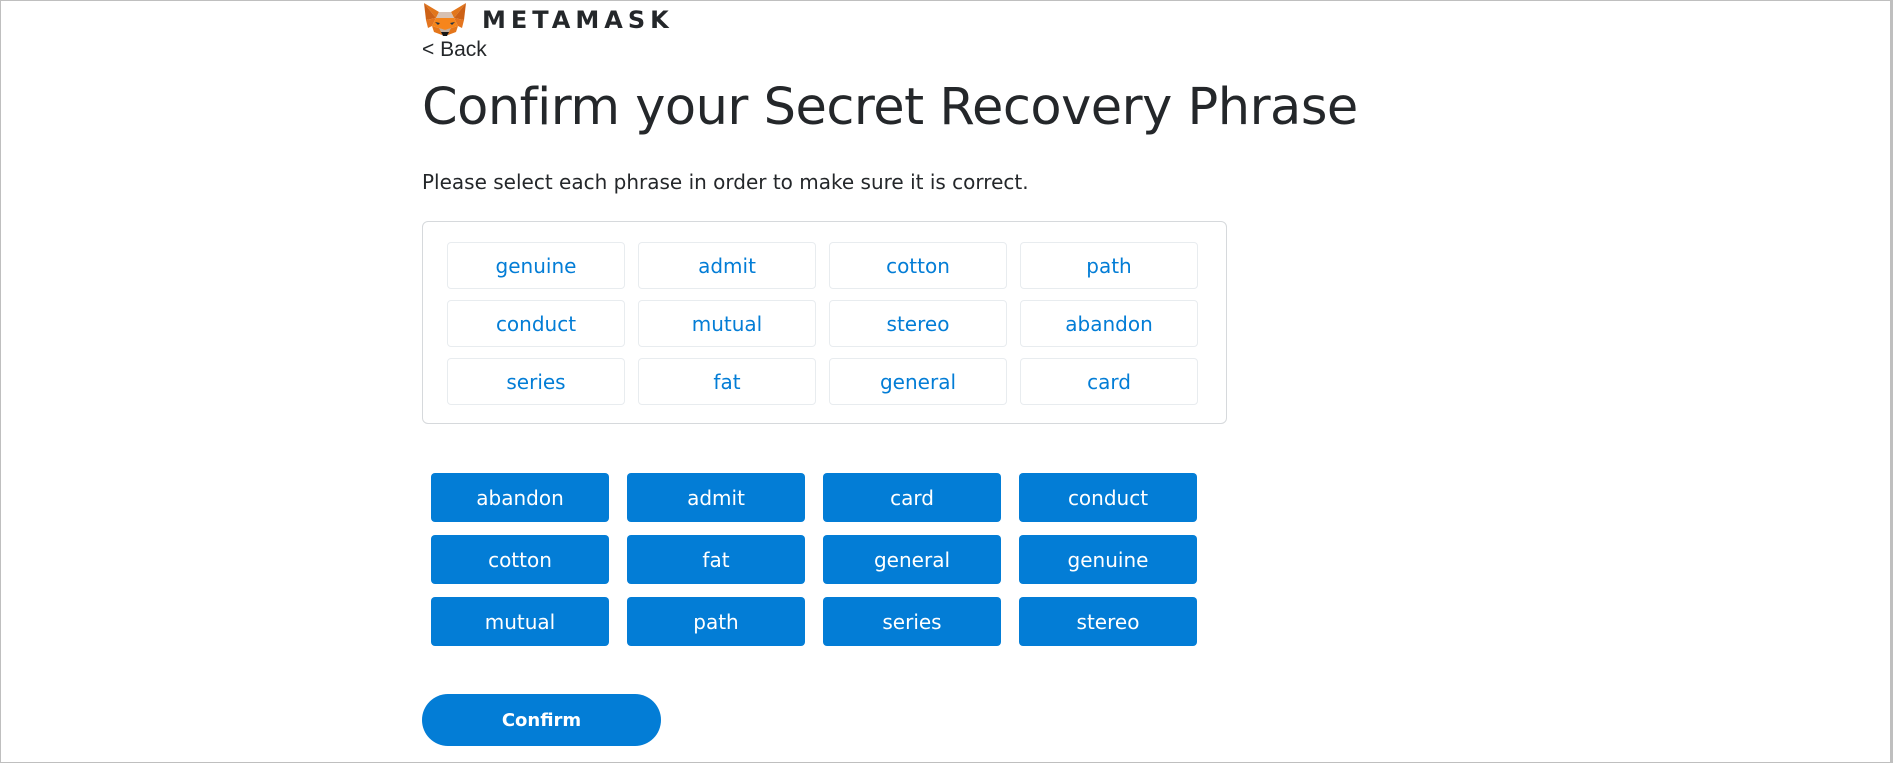 This screenshot has height=763, width=1893. I want to click on selected-word-chip: stereo, so click(918, 323).